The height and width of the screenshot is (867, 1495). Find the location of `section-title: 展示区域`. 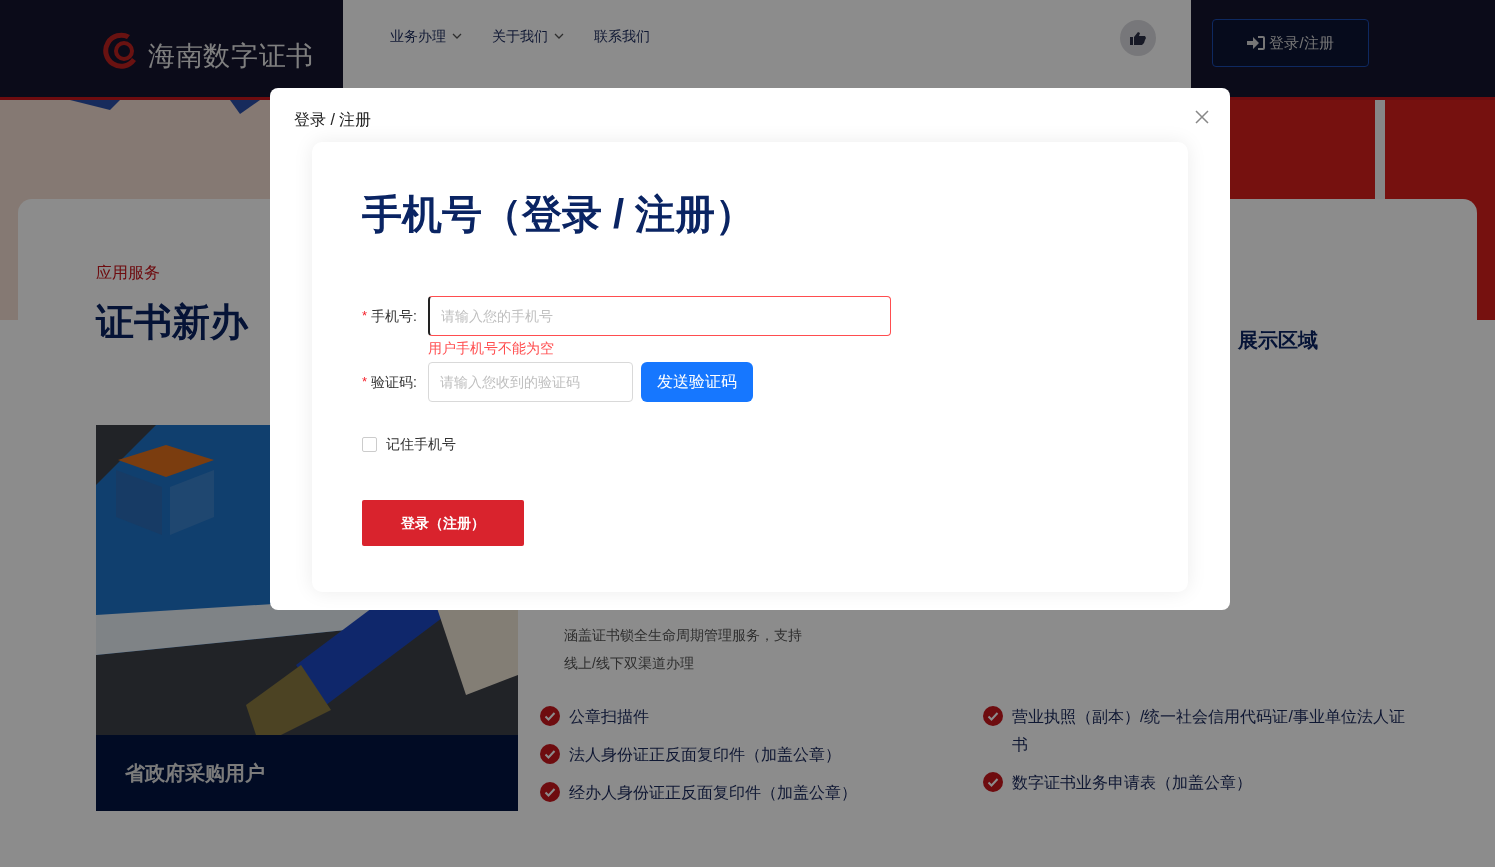

section-title: 展示区域 is located at coordinates (1278, 340).